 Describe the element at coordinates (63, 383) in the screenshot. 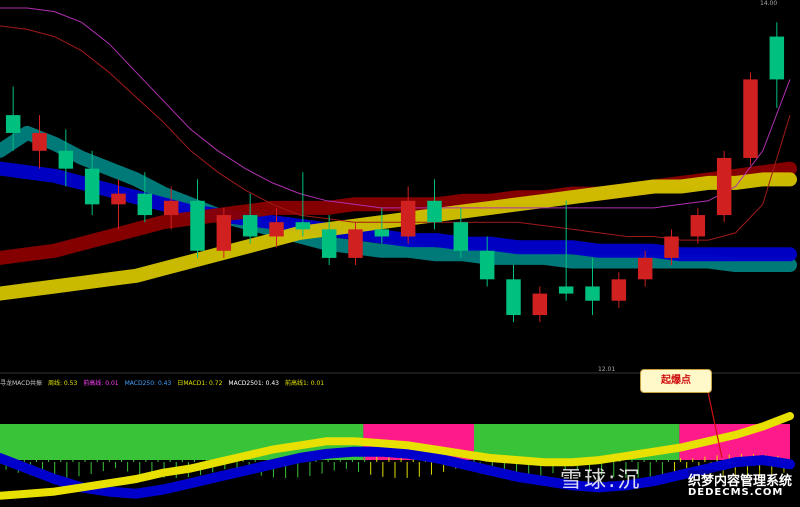

I see `legend-item: 周线: 0.53` at that location.